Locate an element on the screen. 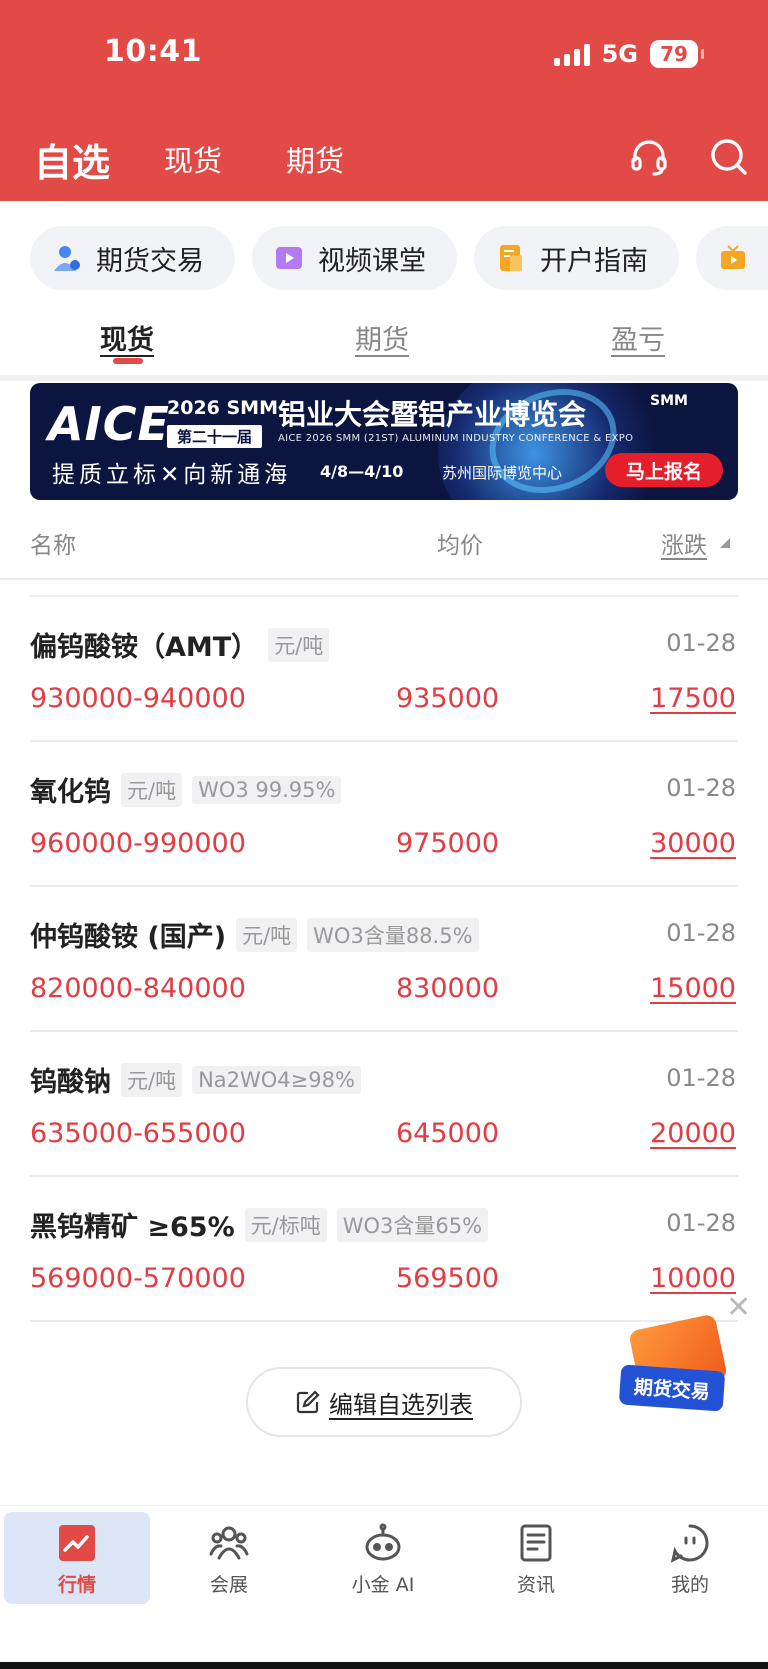  product-title: 偏钨酸铵（AMT） is located at coordinates (144, 647).